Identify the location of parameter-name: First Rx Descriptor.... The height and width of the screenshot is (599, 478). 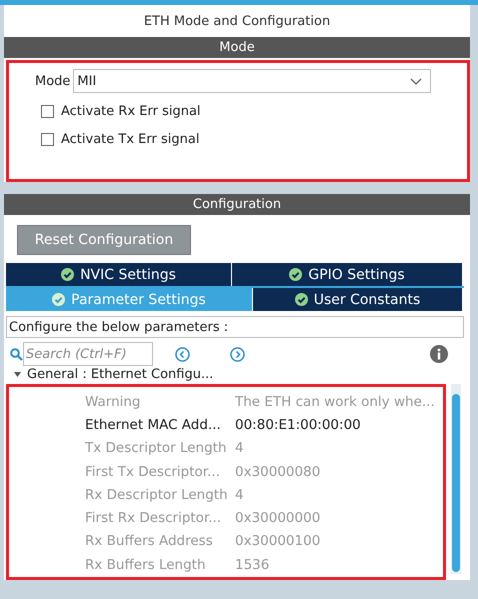
(153, 518).